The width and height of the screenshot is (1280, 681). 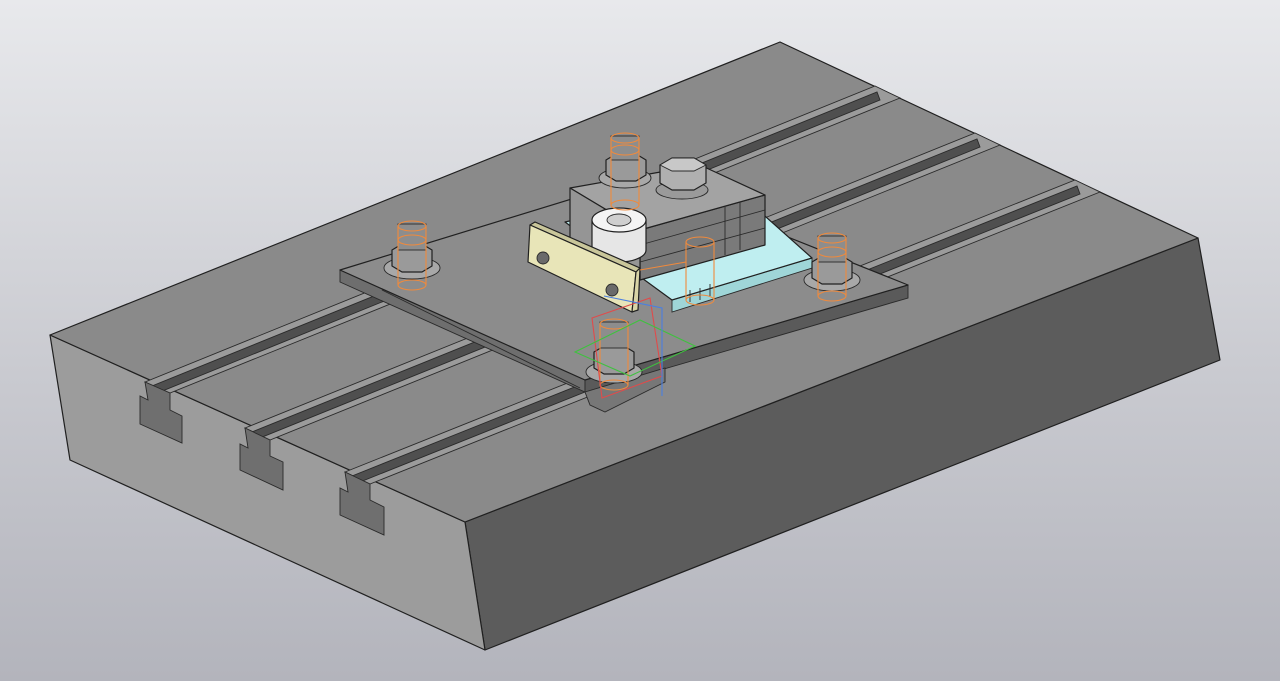 What do you see at coordinates (682, 178) in the screenshot?
I see `hex-bolt` at bounding box center [682, 178].